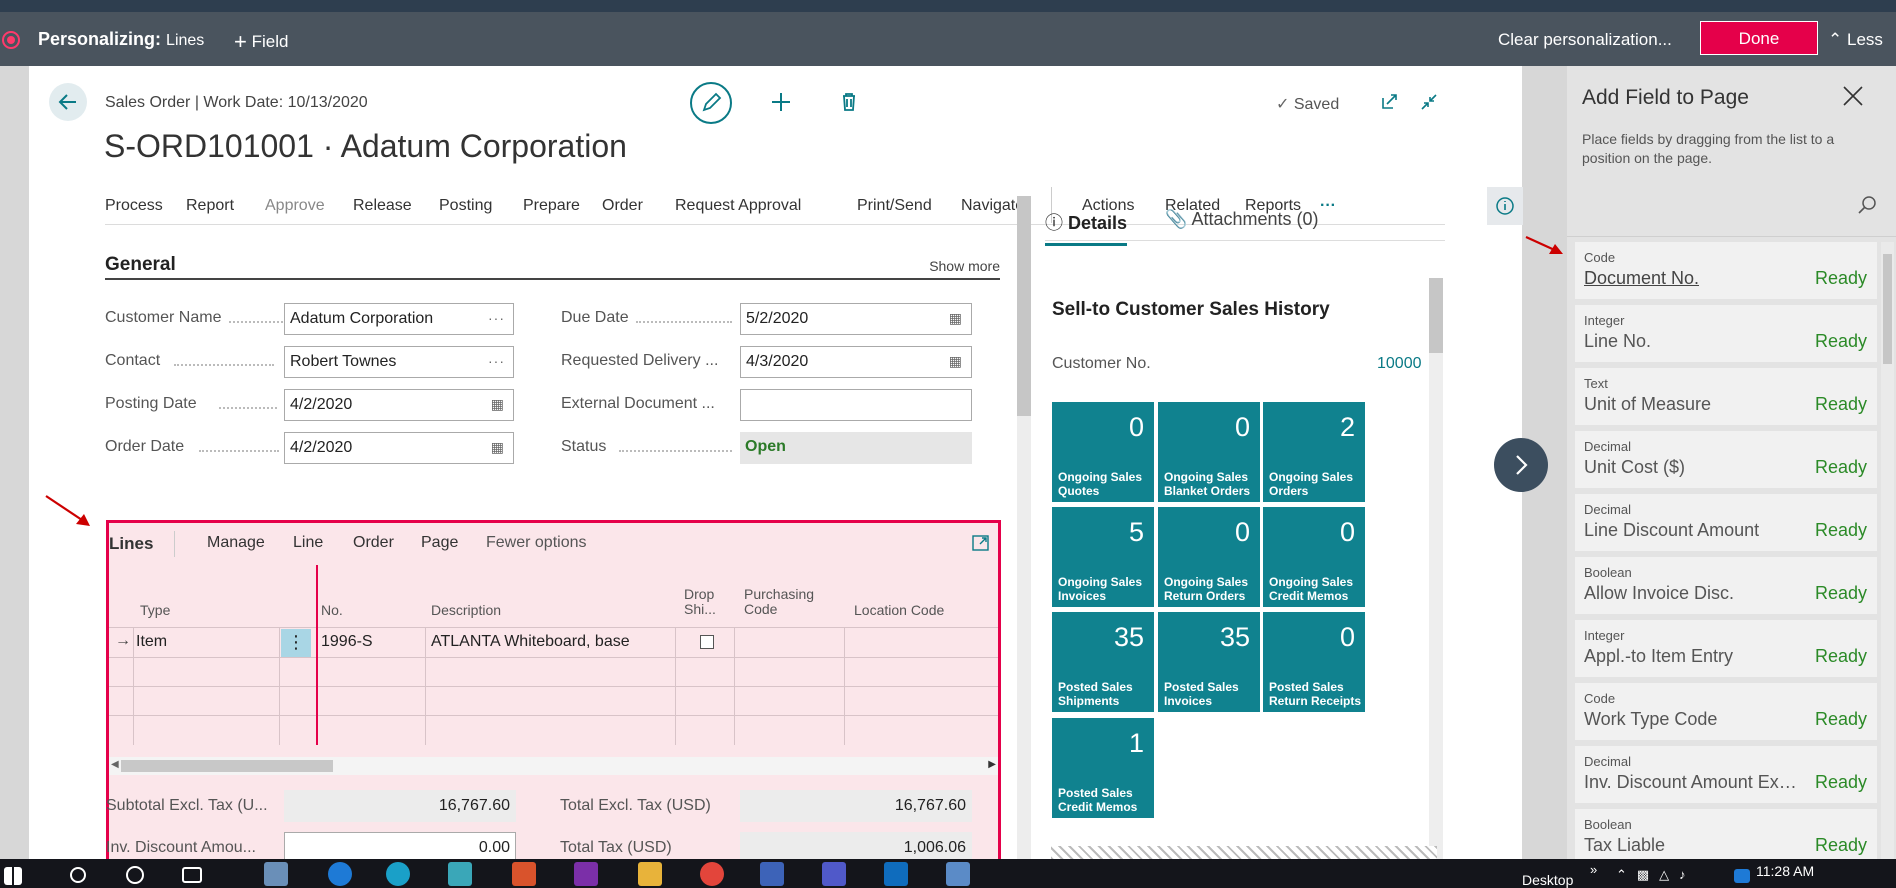  I want to click on column-header-purchasing-code: Purchasing Code, so click(784, 602).